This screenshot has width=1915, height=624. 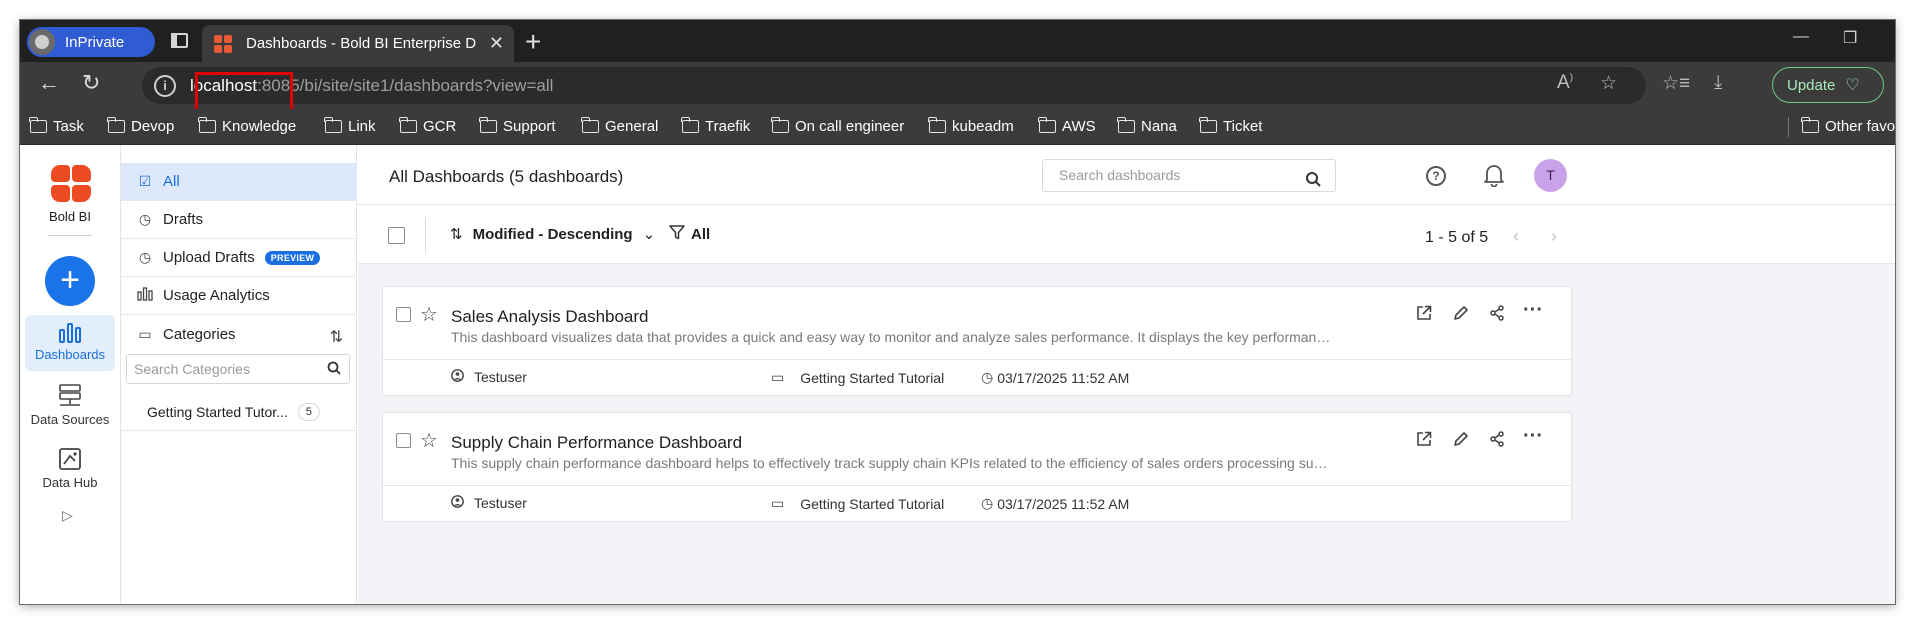 What do you see at coordinates (91, 42) in the screenshot?
I see `inprivate-profile-button: InPrivate` at bounding box center [91, 42].